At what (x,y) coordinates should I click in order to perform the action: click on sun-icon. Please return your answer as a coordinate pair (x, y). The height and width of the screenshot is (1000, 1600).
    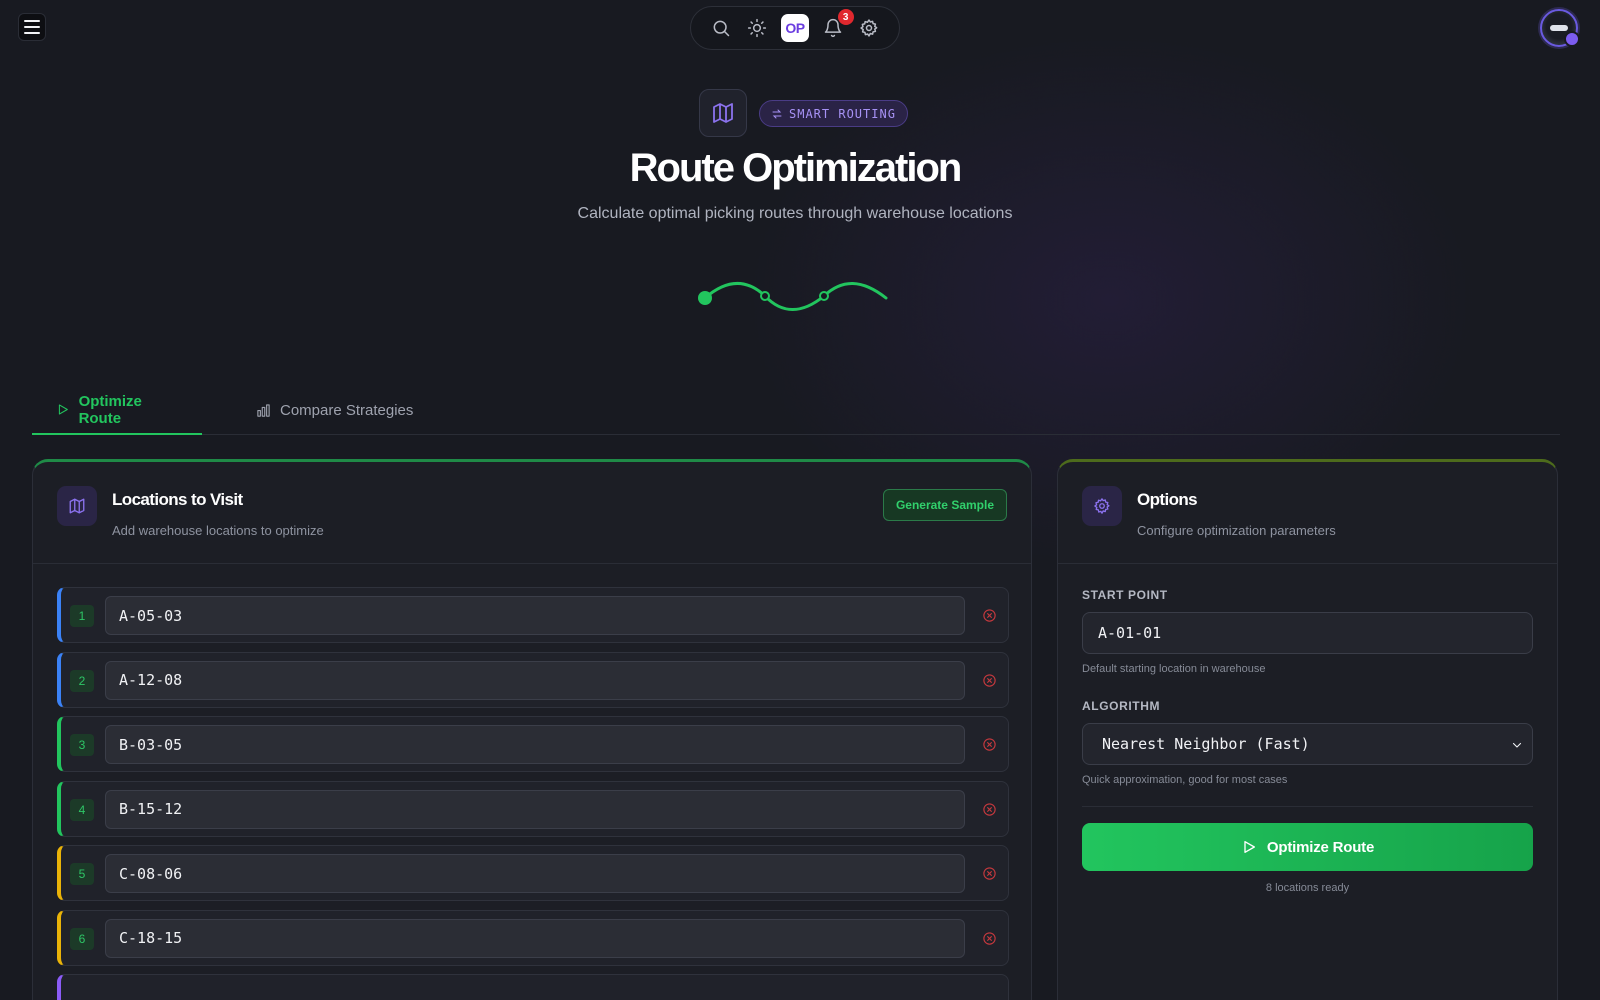
    Looking at the image, I should click on (757, 28).